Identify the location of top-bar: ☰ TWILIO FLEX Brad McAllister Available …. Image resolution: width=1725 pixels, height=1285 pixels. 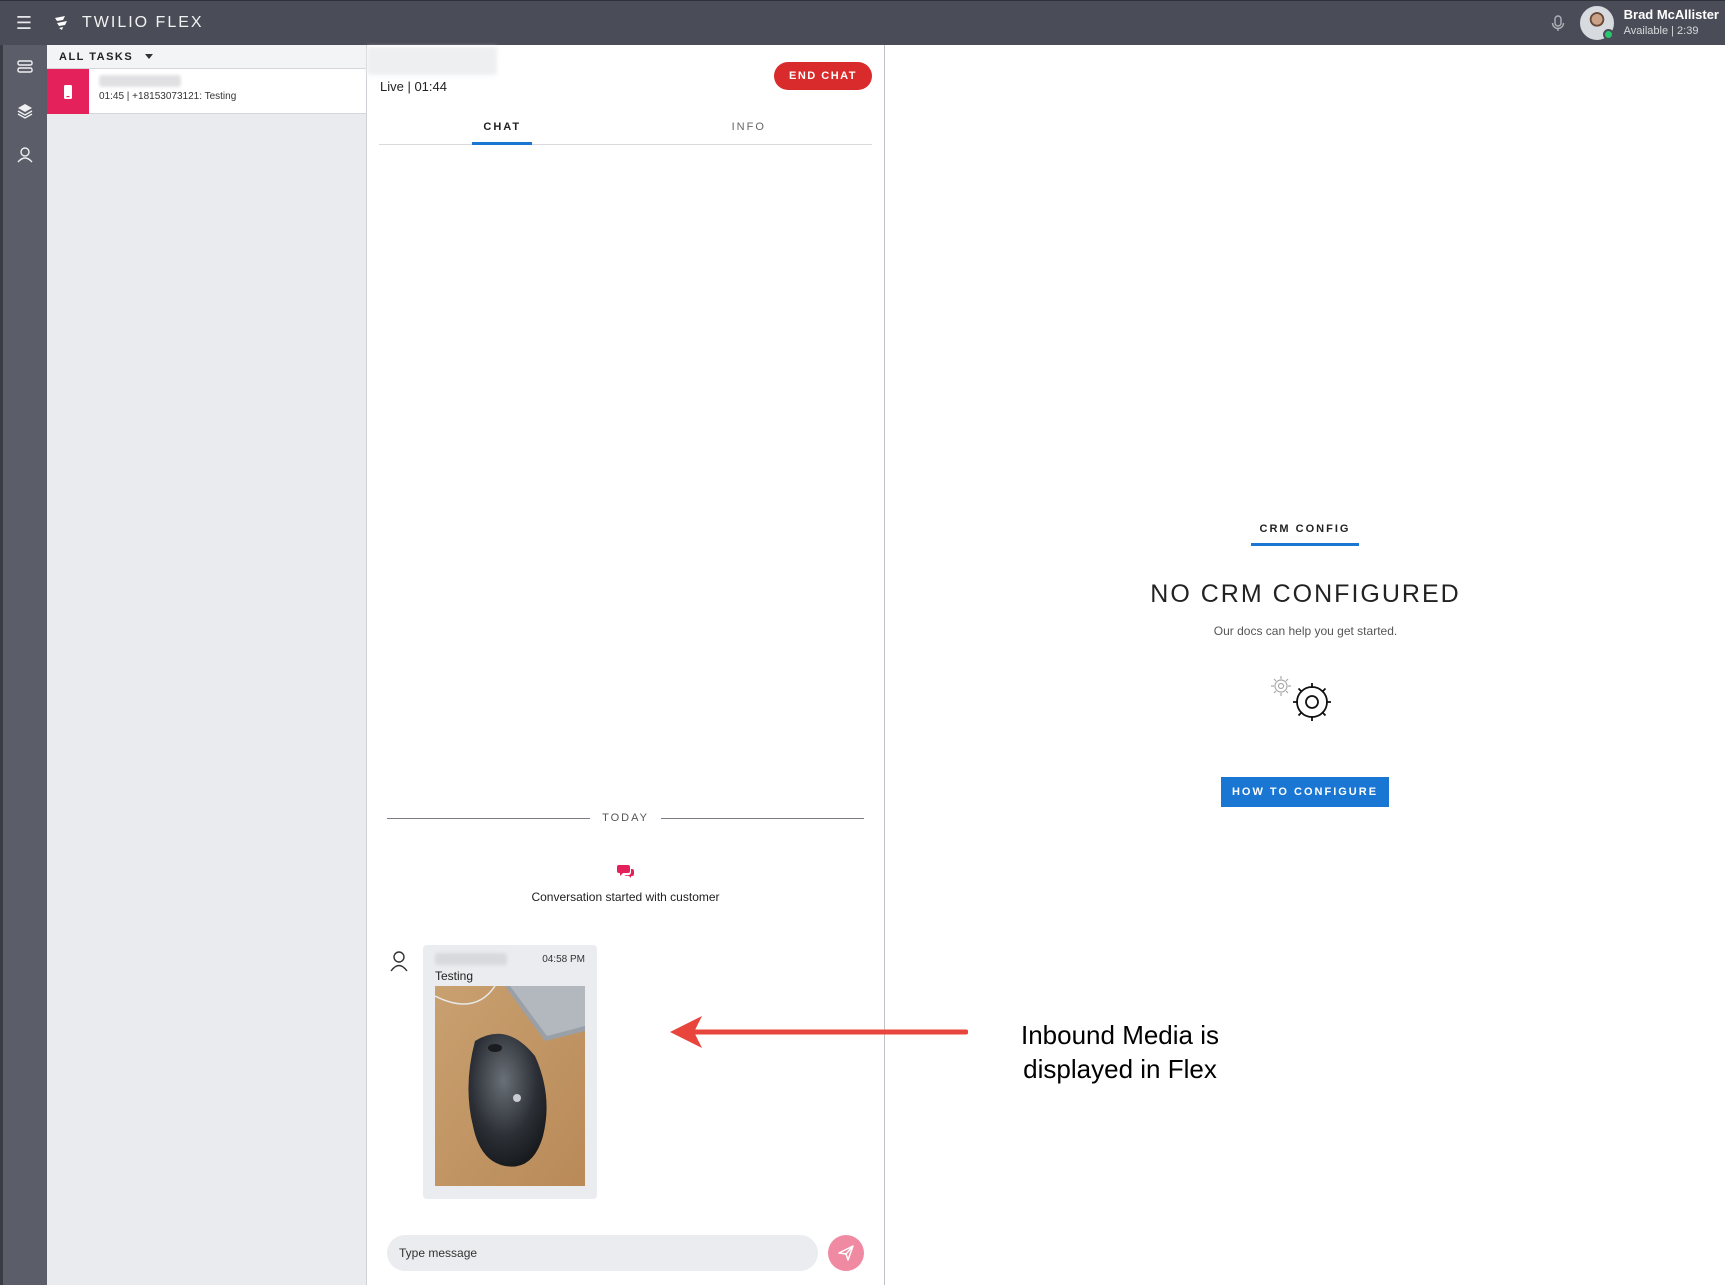
(862, 22).